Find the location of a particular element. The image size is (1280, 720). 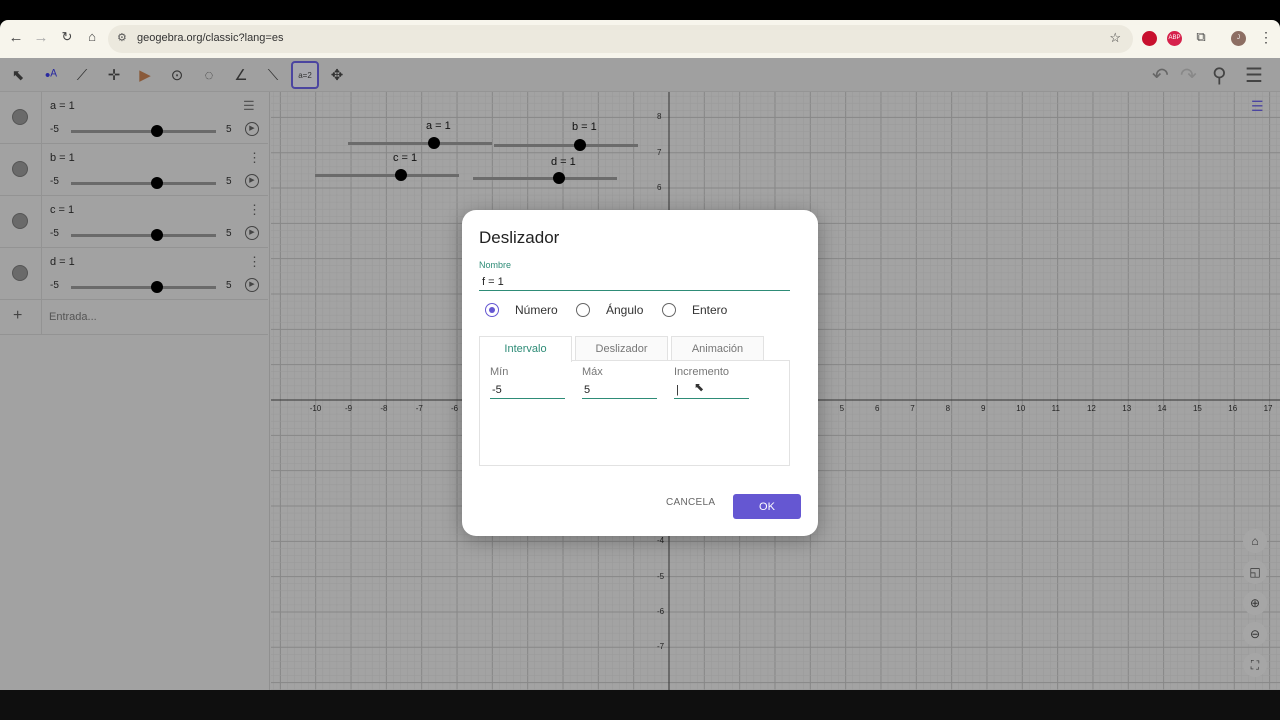

divider is located at coordinates (41, 221).